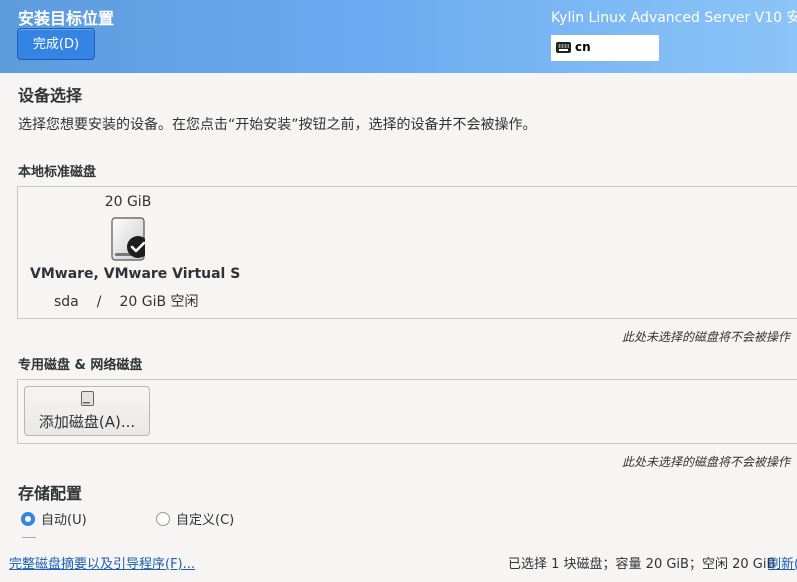 The image size is (797, 582). I want to click on hard-disk-selected-icon, so click(128, 239).